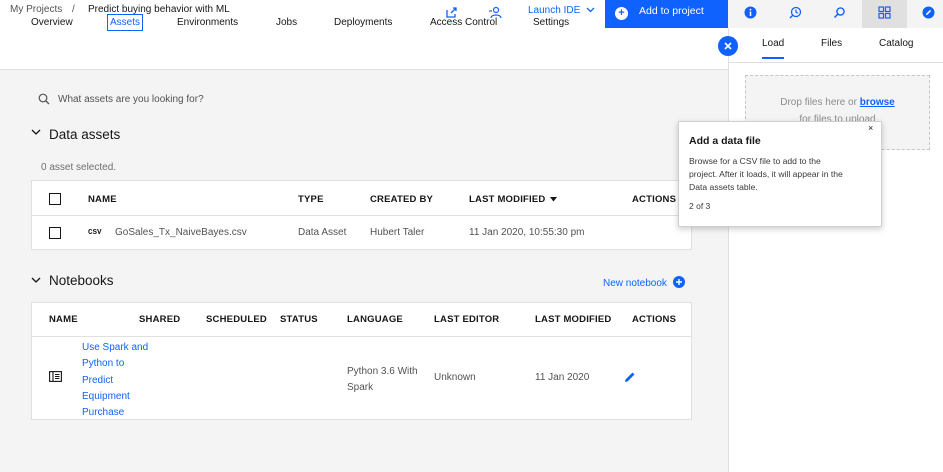 This screenshot has width=943, height=472. Describe the element at coordinates (382, 371) in the screenshot. I see `language-line: Python 3.6 With` at that location.